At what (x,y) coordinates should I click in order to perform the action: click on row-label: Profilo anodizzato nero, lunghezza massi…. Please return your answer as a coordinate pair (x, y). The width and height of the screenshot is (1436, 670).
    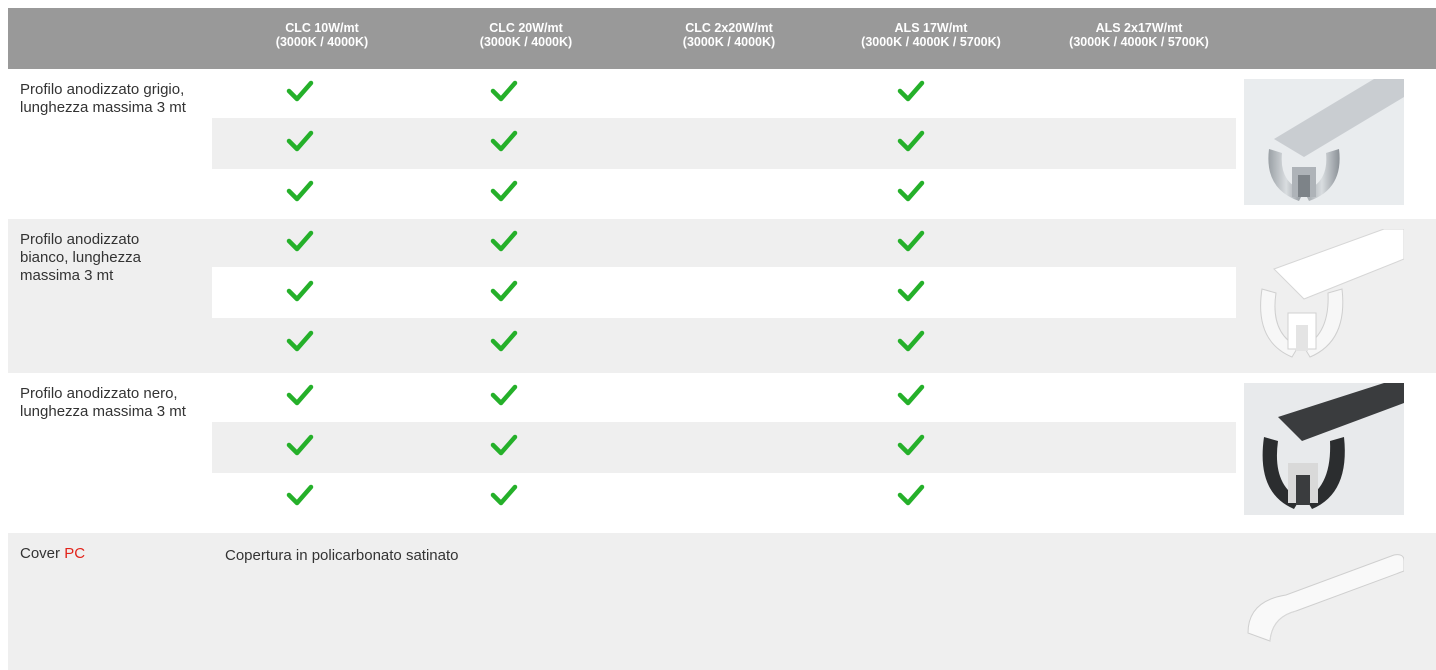
    Looking at the image, I should click on (103, 402).